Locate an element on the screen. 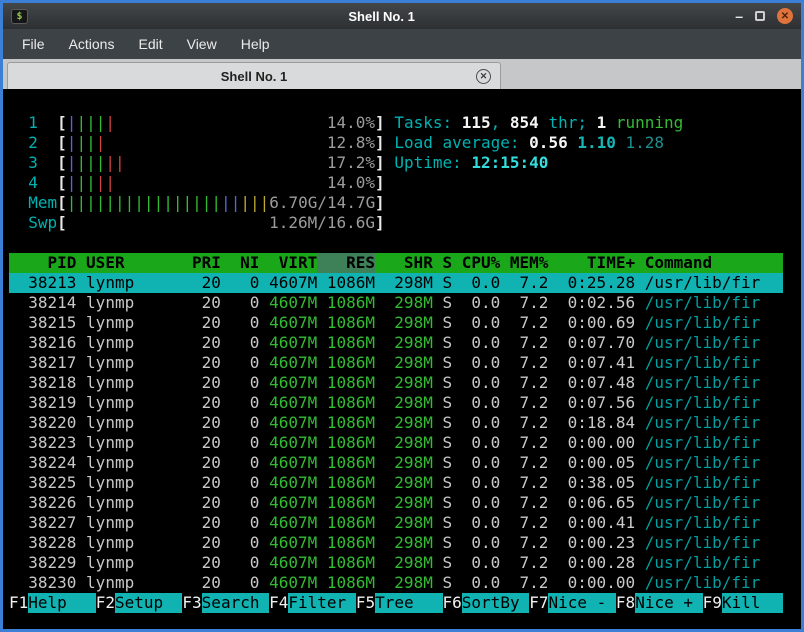 This screenshot has width=804, height=632. cell-pid: 38218 is located at coordinates (52, 382).